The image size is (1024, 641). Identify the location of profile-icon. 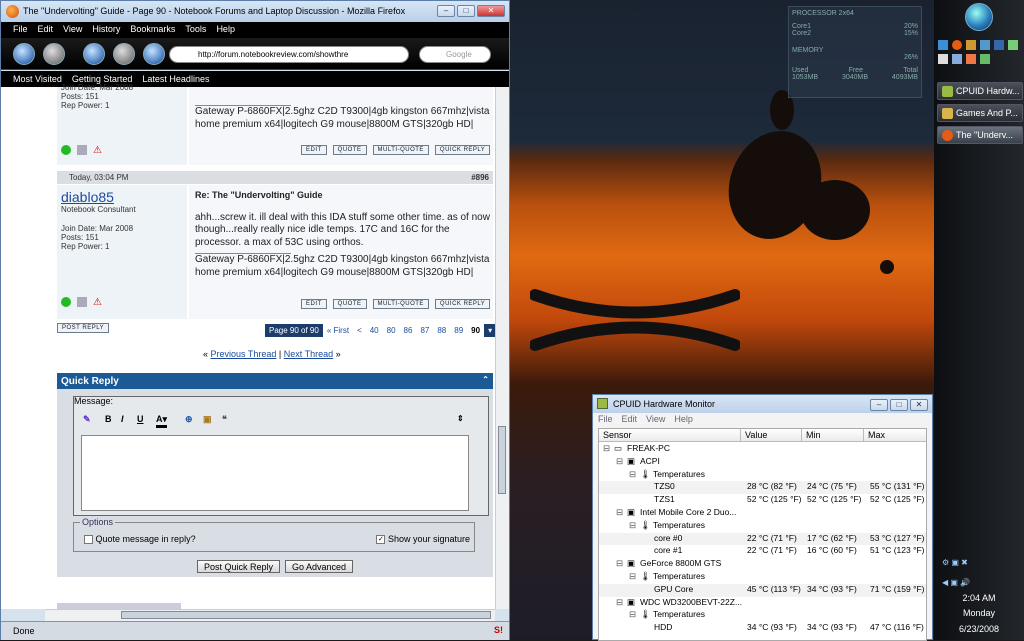
(82, 150).